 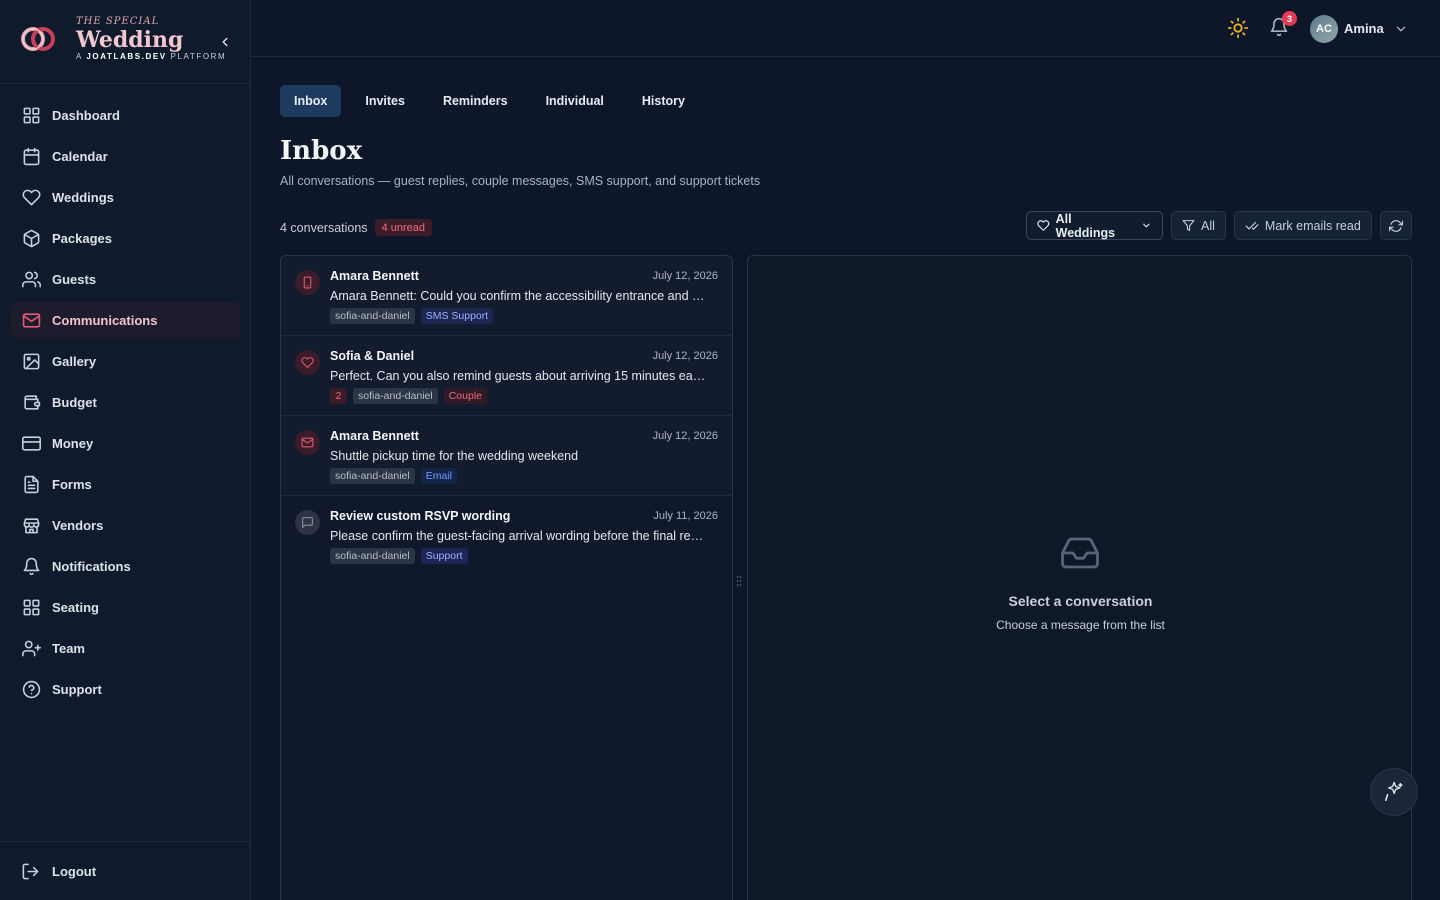 What do you see at coordinates (575, 101) in the screenshot?
I see `tab-individual: Individual` at bounding box center [575, 101].